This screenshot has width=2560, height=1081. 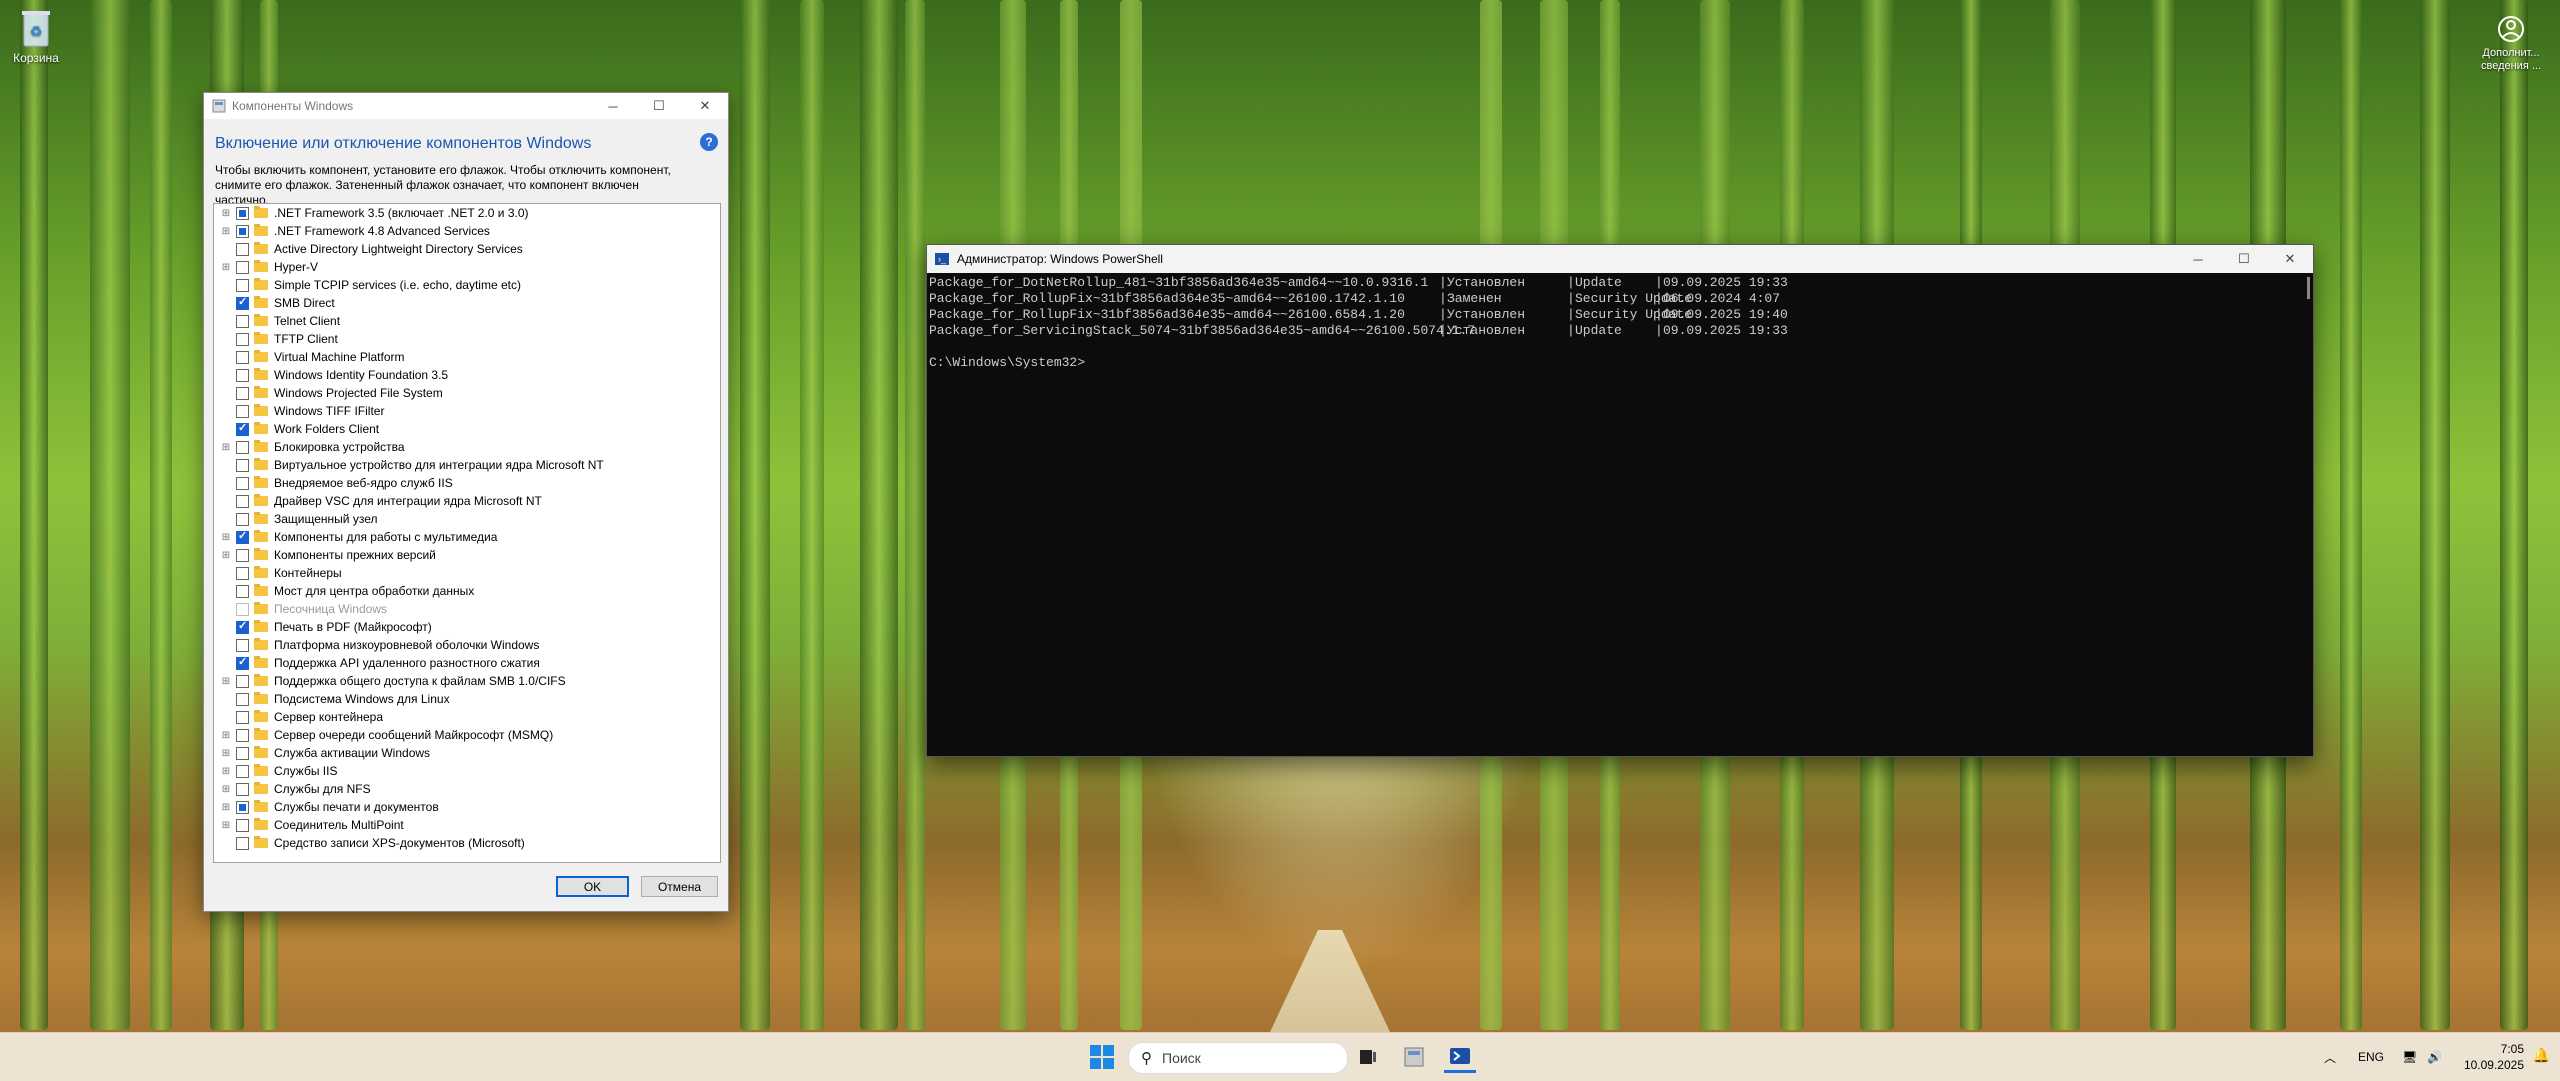 What do you see at coordinates (467, 609) in the screenshot?
I see `feature-item: Песочница Windows` at bounding box center [467, 609].